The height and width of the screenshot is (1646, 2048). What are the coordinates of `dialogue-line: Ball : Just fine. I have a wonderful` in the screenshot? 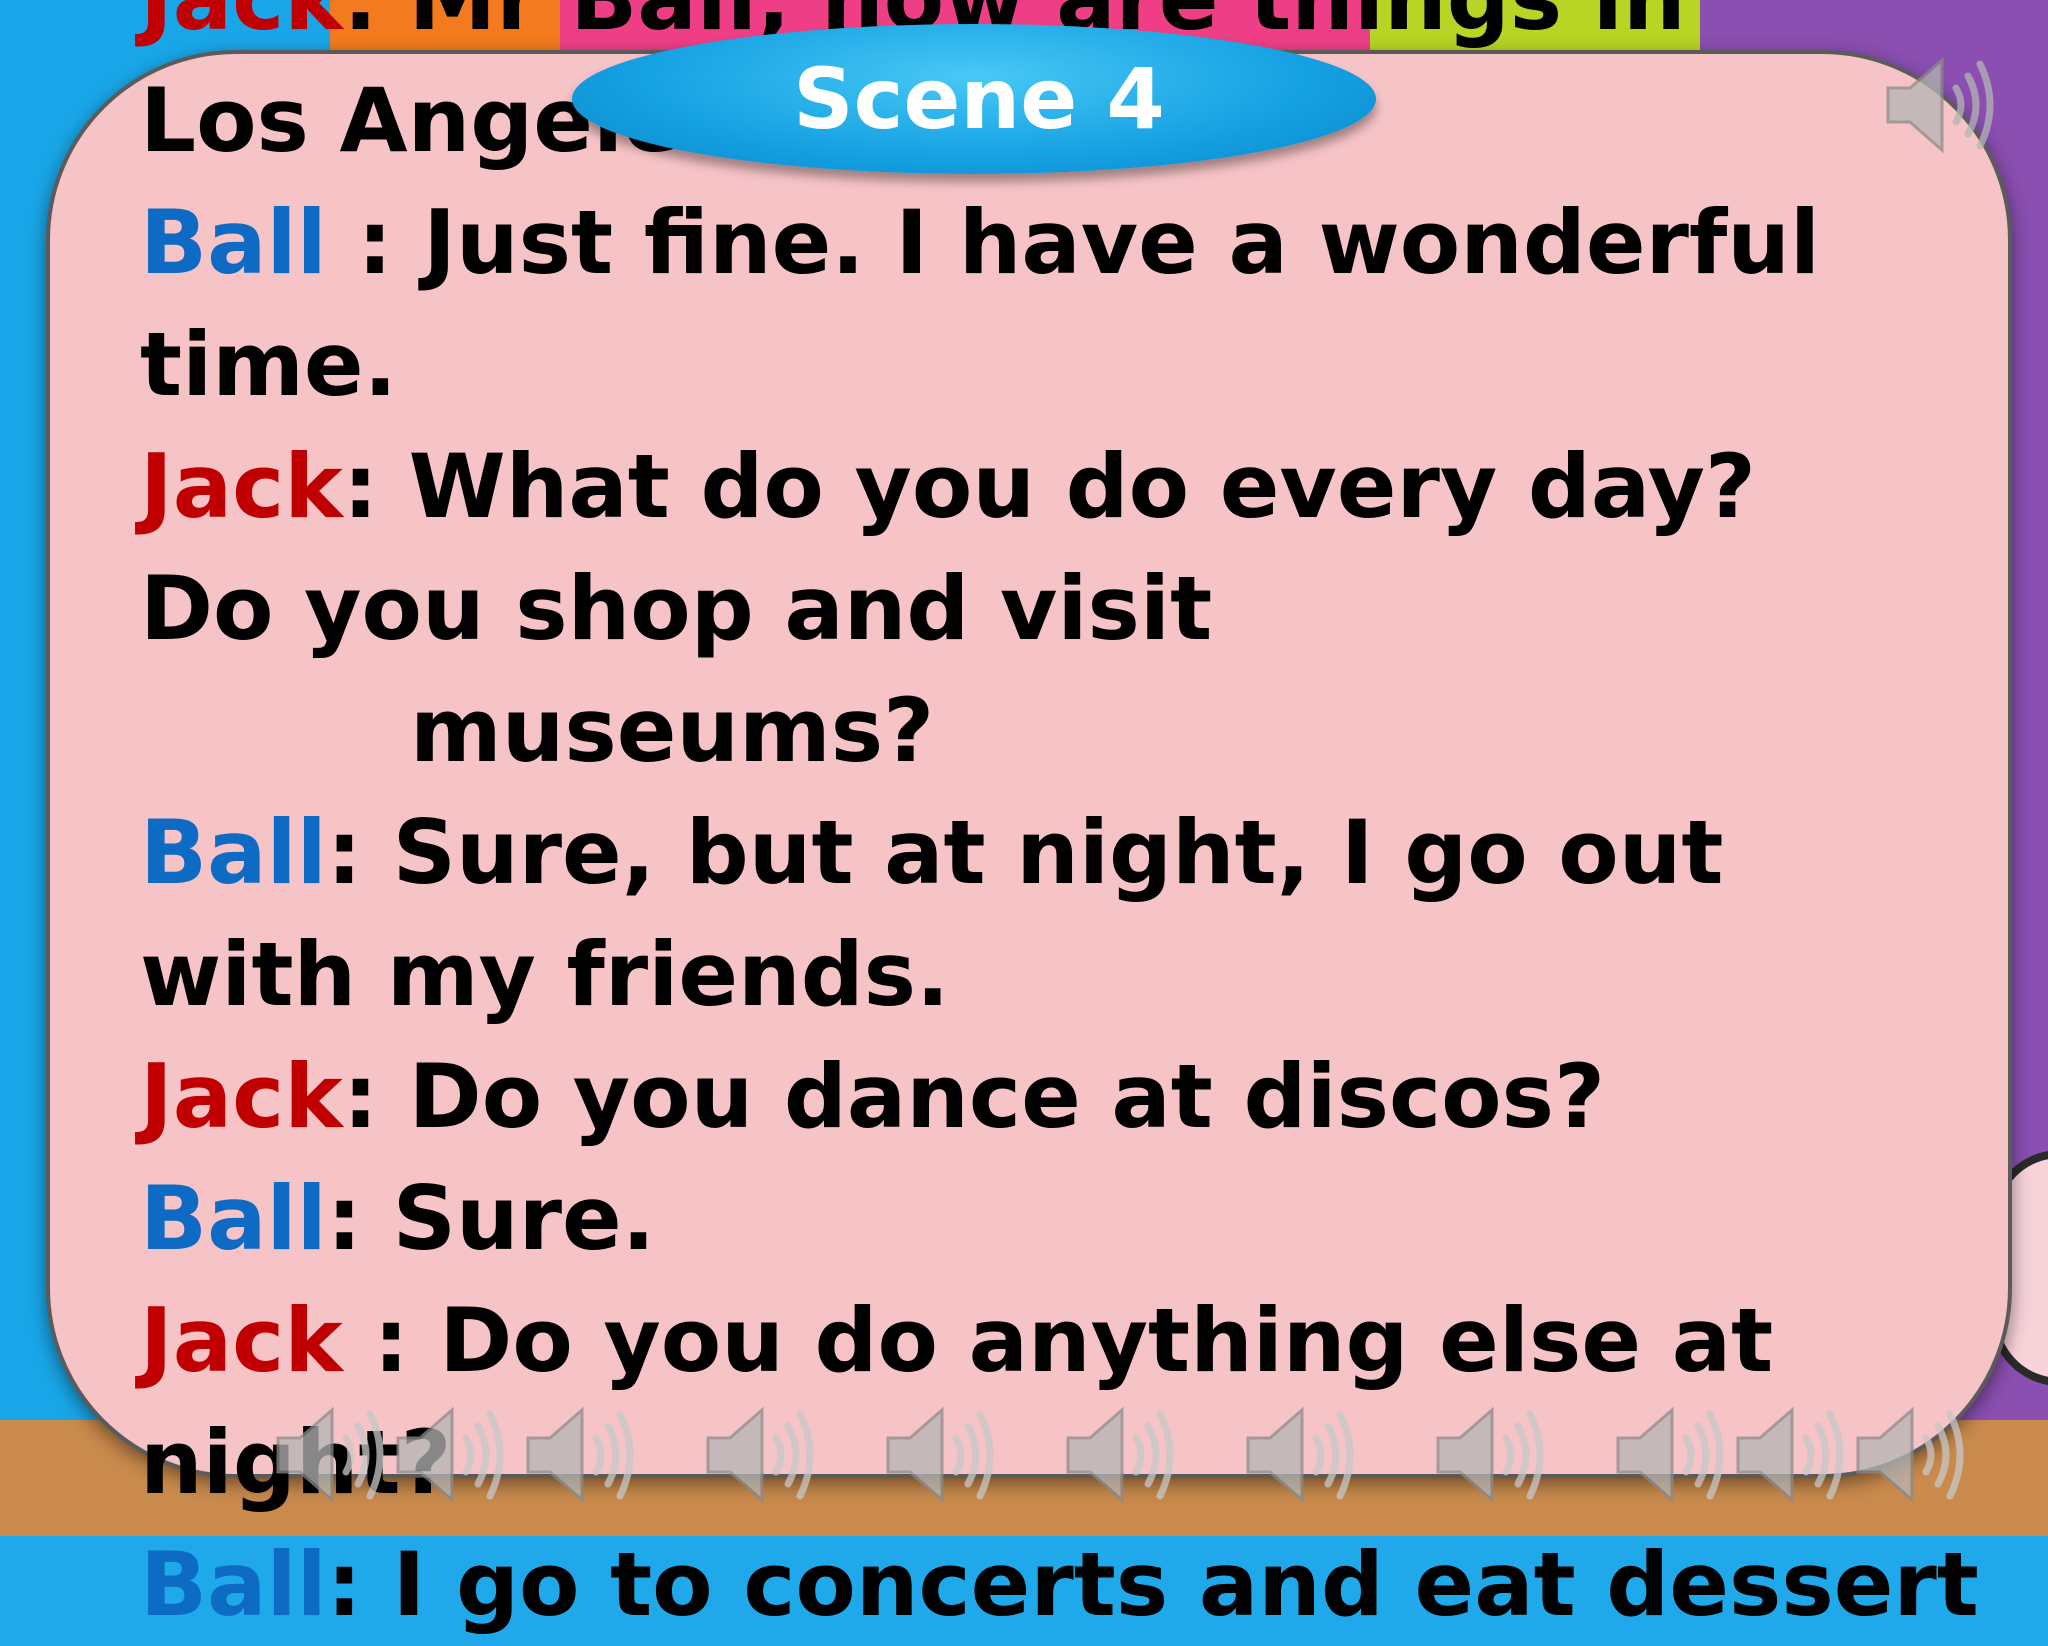 It's located at (1070, 243).